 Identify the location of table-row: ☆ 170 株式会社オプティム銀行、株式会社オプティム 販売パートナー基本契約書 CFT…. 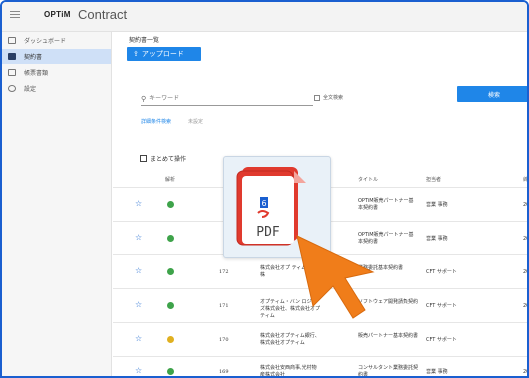
(320, 339).